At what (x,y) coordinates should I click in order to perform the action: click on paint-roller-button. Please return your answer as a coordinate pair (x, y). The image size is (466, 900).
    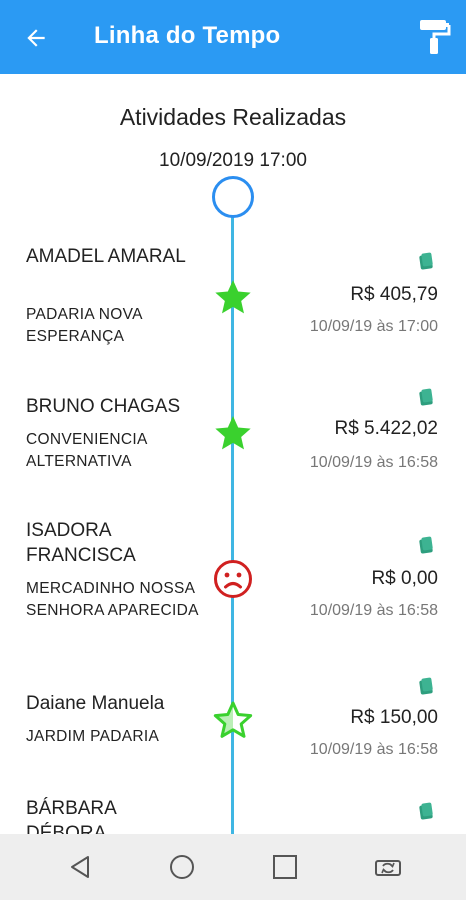
    Looking at the image, I should click on (434, 37).